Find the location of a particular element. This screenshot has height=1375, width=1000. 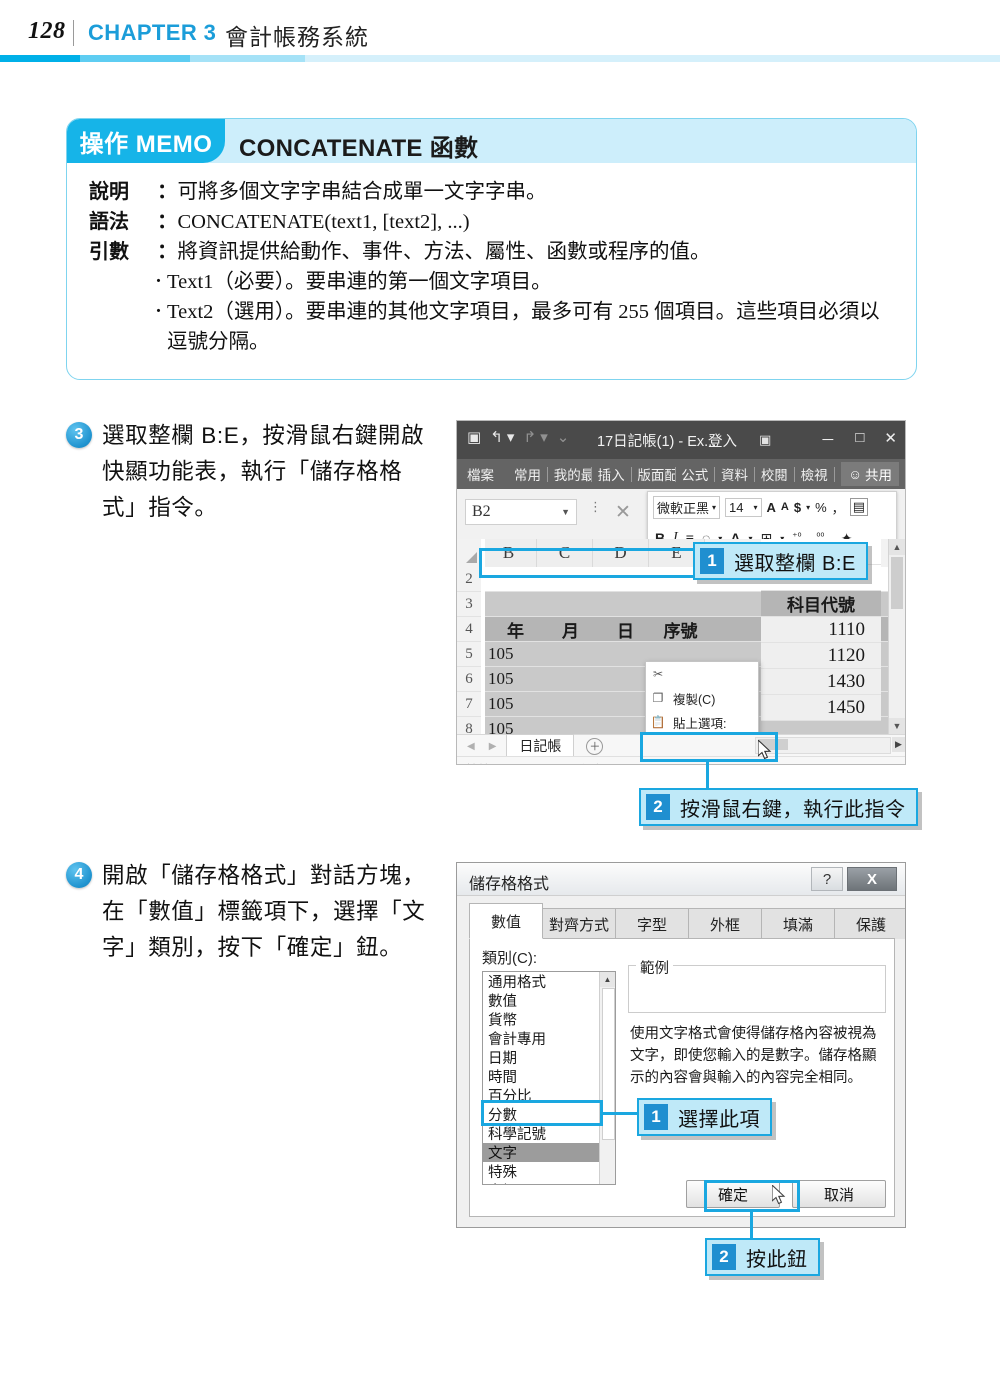

dialog-tabs: 數值 對齊方式 字型 外框 填滿 保護 is located at coordinates (687, 921).